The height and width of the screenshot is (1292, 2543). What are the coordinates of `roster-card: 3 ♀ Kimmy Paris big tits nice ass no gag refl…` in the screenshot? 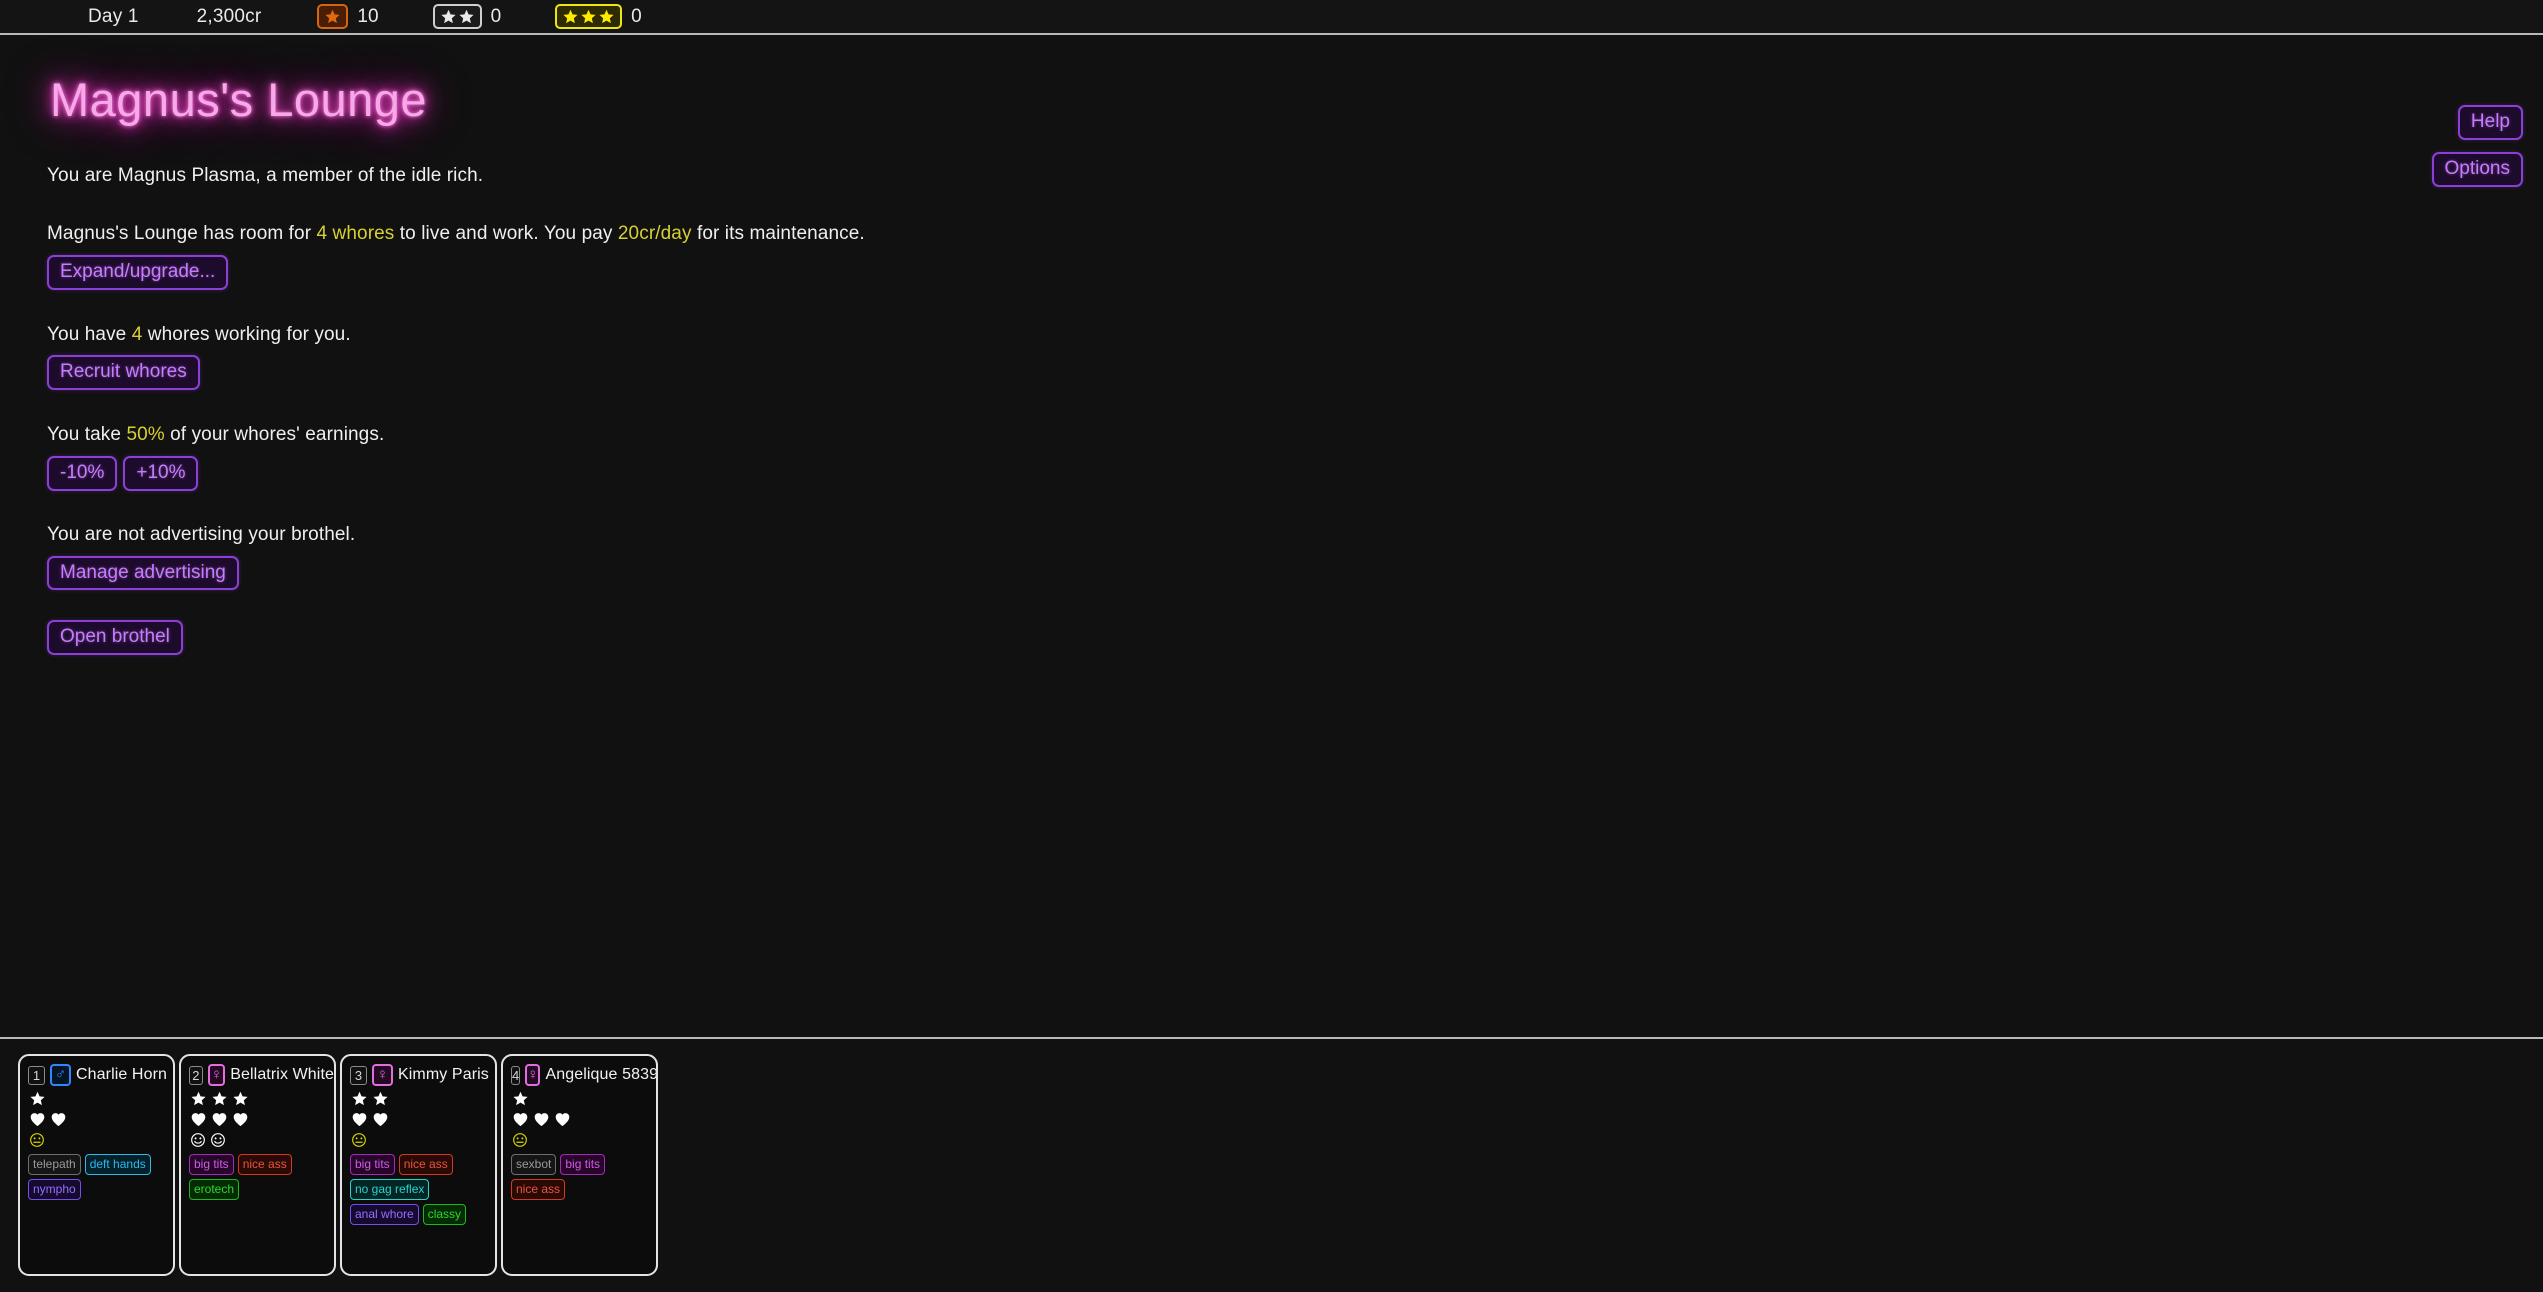 It's located at (418, 1165).